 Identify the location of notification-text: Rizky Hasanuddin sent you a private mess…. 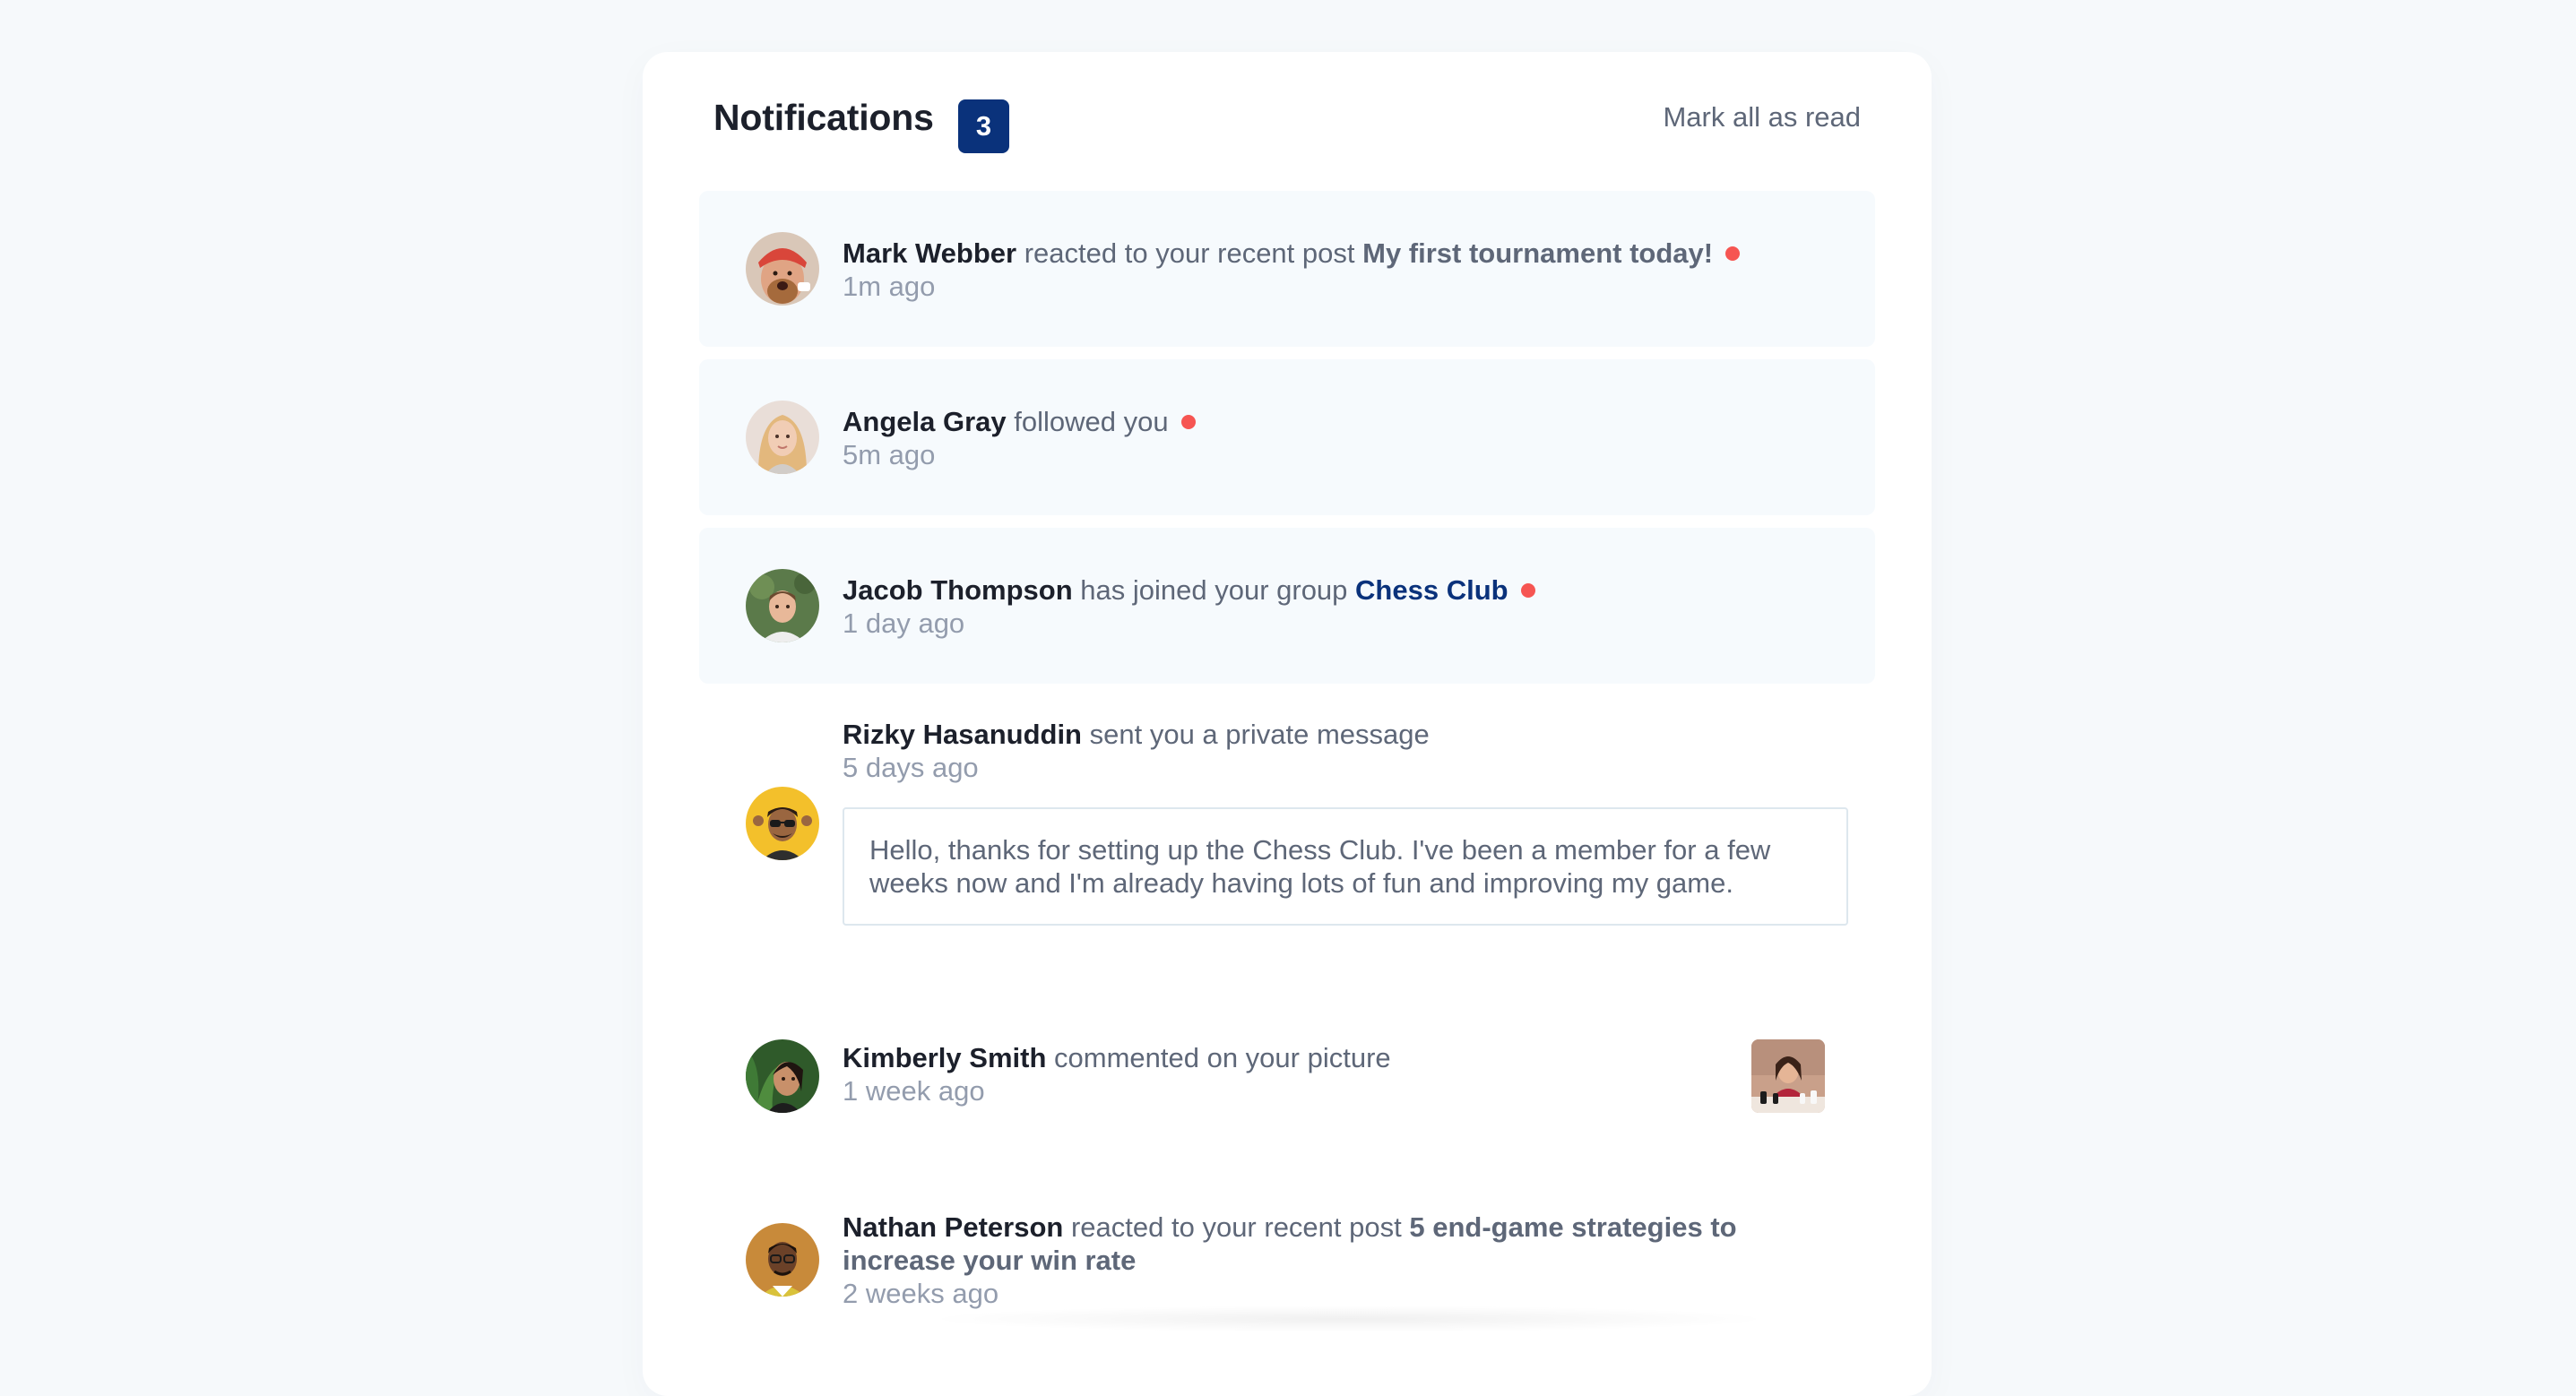
(1334, 751).